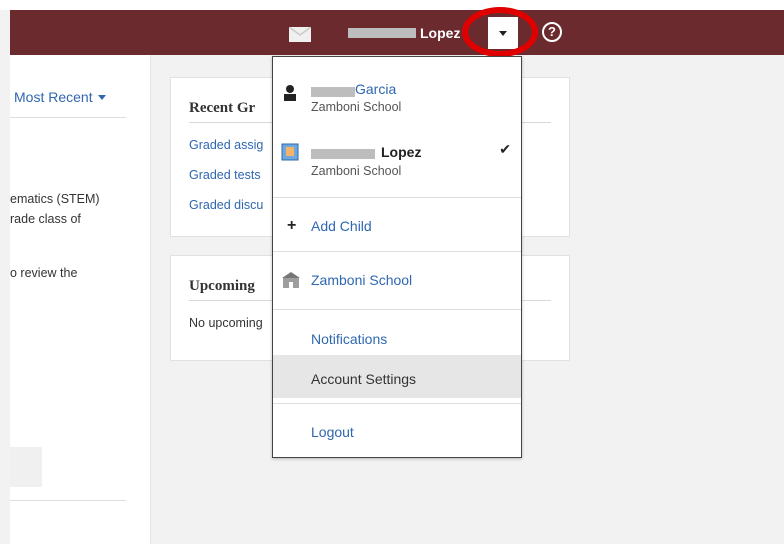 Image resolution: width=784 pixels, height=544 pixels. Describe the element at coordinates (401, 152) in the screenshot. I see `child-lopez-label: Lopez` at that location.